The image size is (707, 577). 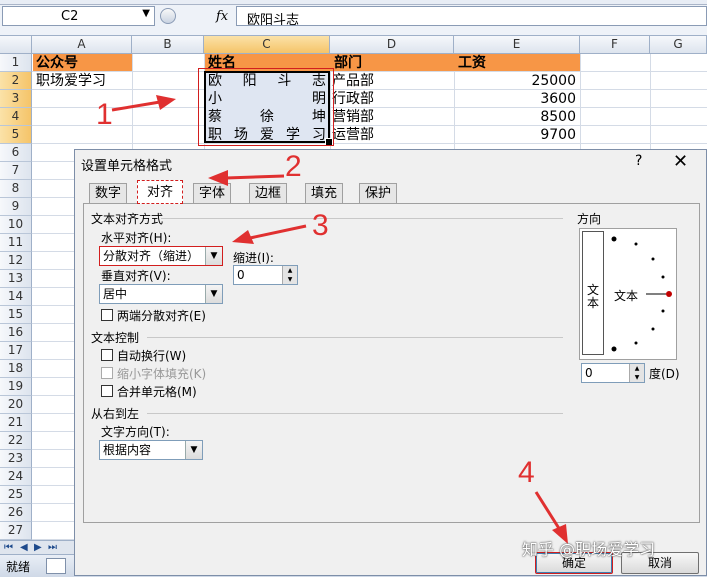 What do you see at coordinates (16, 99) in the screenshot?
I see `row-header: 3` at bounding box center [16, 99].